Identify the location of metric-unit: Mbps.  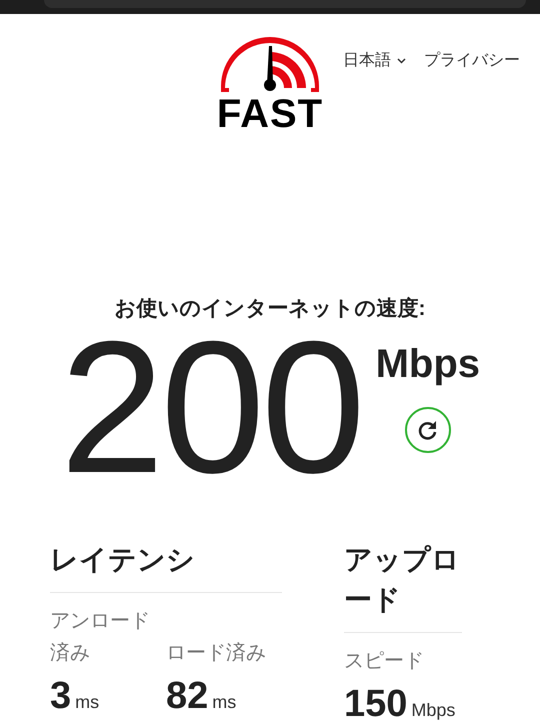
(433, 710).